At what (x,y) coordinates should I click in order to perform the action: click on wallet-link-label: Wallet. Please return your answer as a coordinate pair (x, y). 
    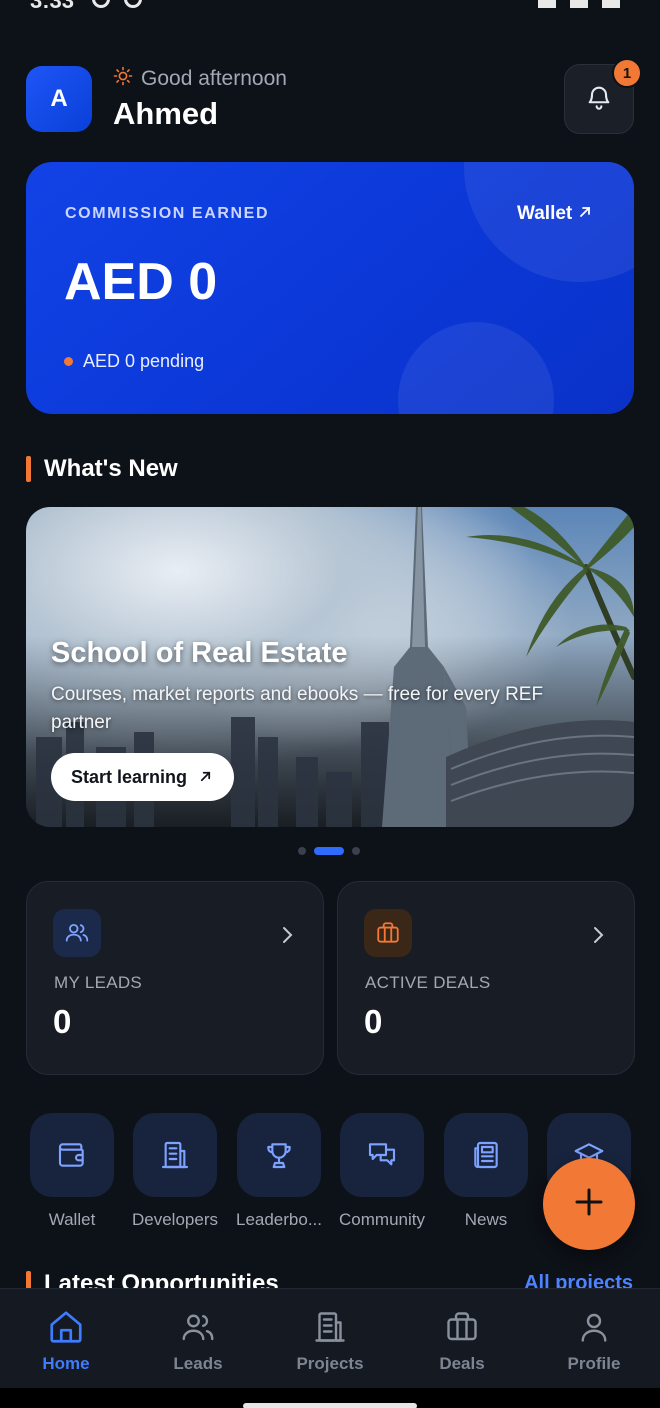
    Looking at the image, I should click on (545, 213).